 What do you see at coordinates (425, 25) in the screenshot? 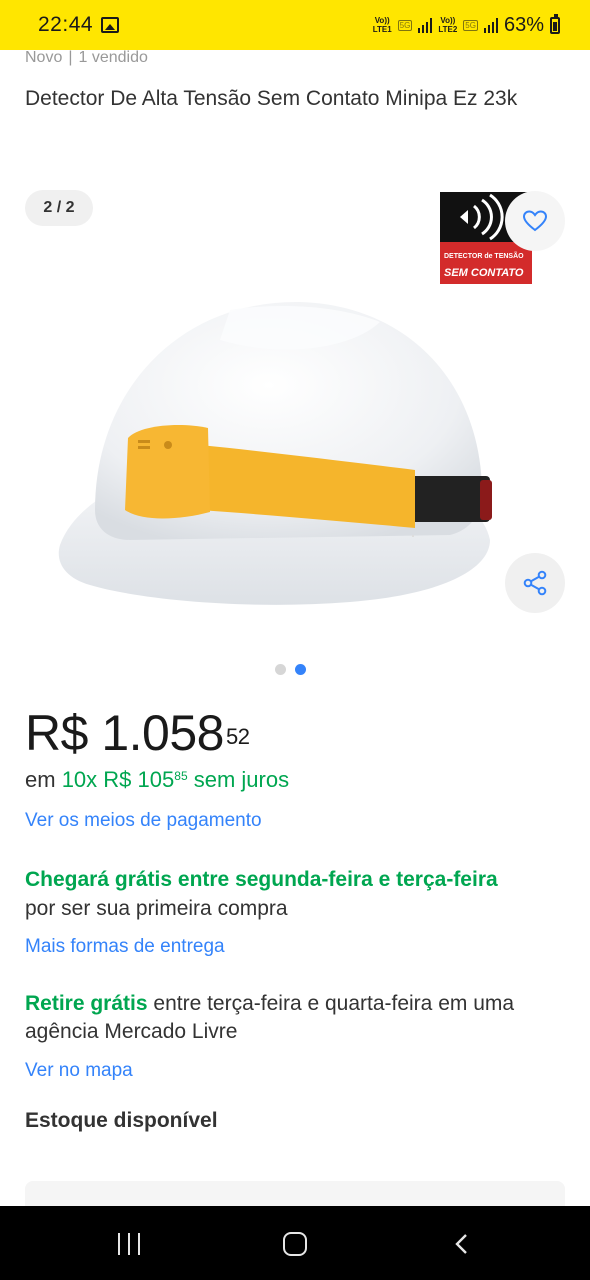
I see `sim1-signal-icon` at bounding box center [425, 25].